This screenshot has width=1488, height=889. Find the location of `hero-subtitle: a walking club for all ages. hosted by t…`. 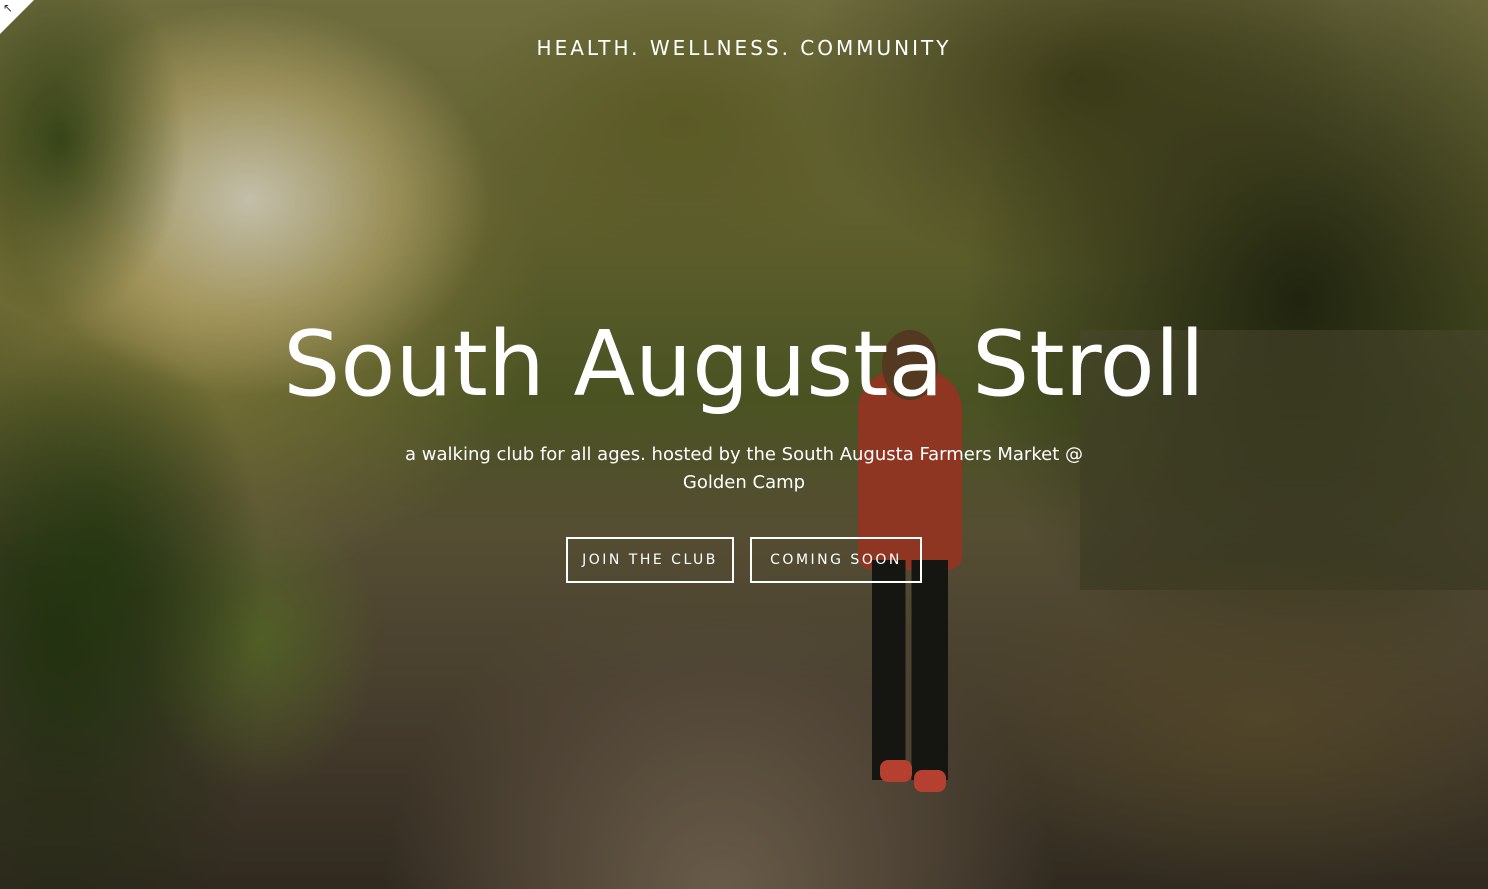

hero-subtitle: a walking club for all ages. hosted by t… is located at coordinates (744, 468).